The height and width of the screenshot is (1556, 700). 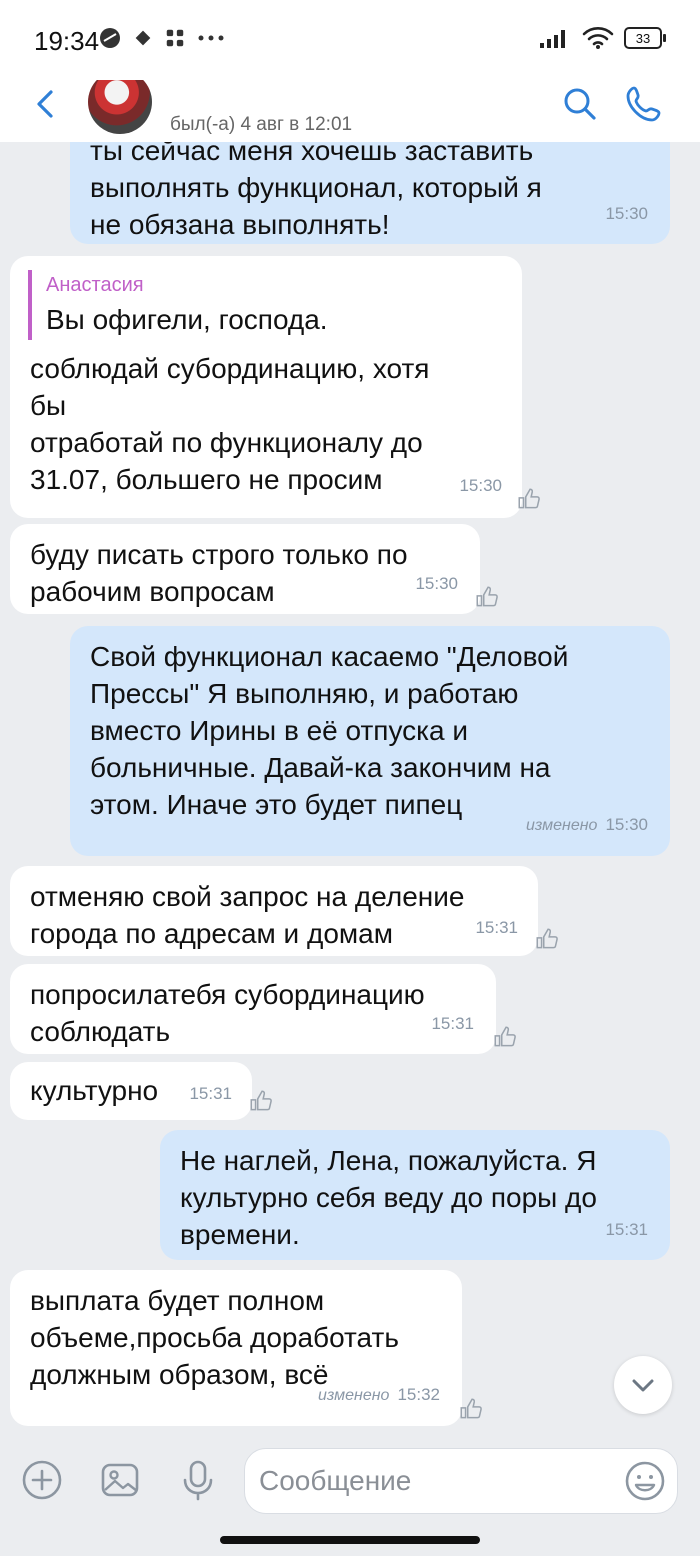 What do you see at coordinates (461, 1481) in the screenshot?
I see `message-input: Сообщение` at bounding box center [461, 1481].